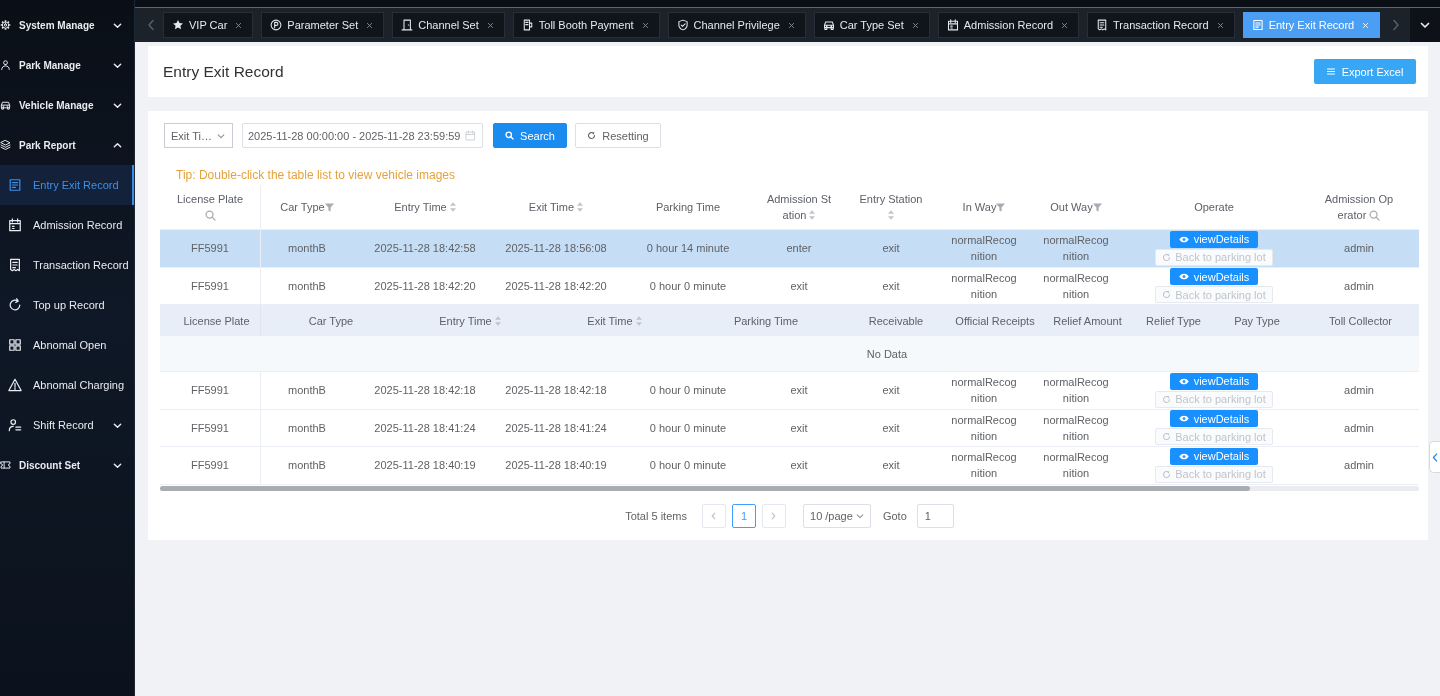  Describe the element at coordinates (67, 305) in the screenshot. I see `menu-item: Top up Record` at that location.